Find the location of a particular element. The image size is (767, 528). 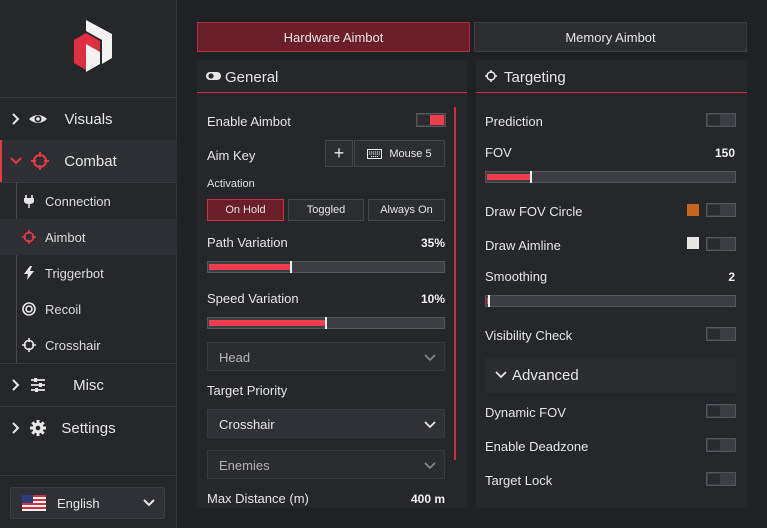

sidebar-item-label: Misc is located at coordinates (88, 385).